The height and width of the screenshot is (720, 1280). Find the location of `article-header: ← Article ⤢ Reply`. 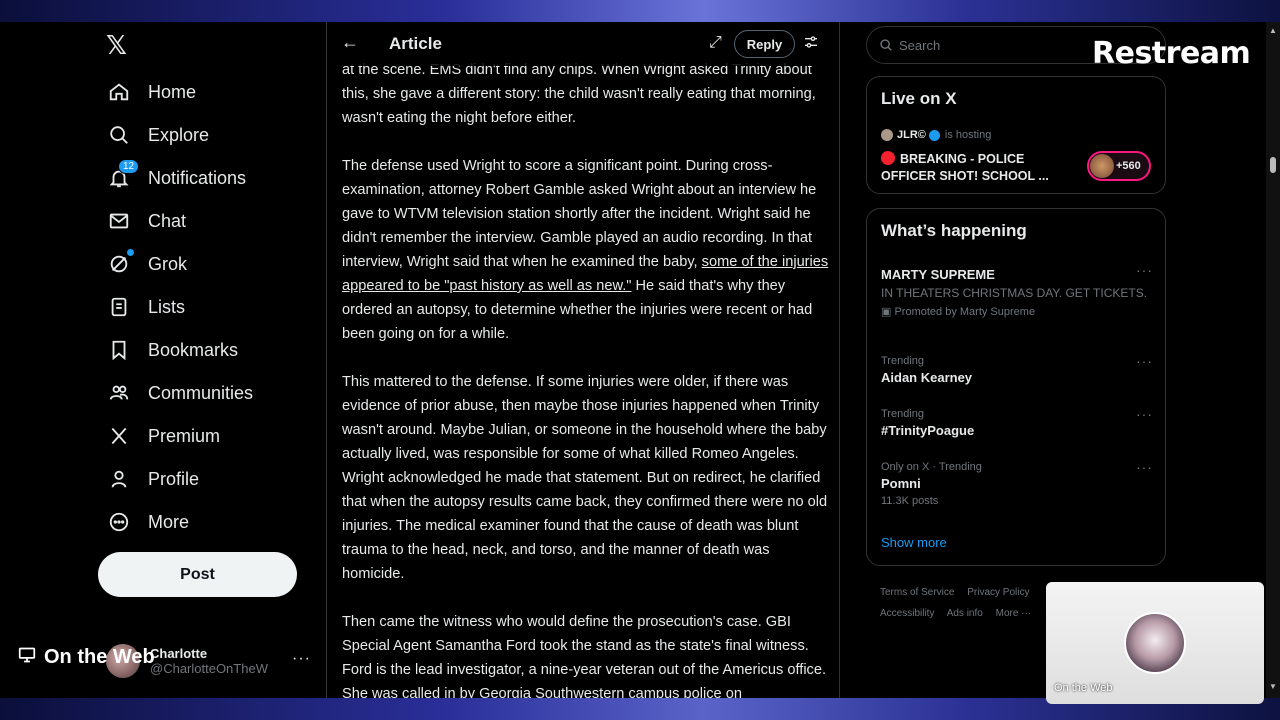

article-header: ← Article ⤢ Reply is located at coordinates (583, 44).